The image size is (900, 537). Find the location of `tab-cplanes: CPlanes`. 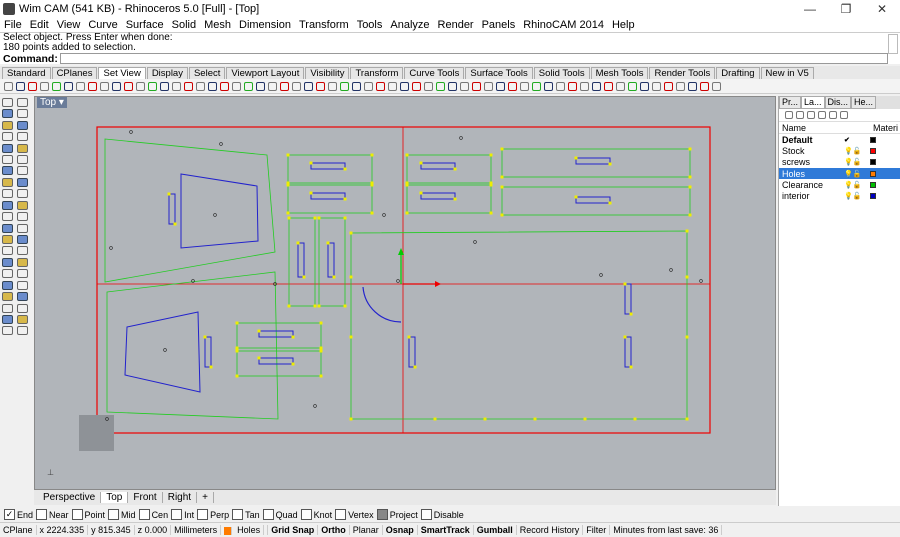

tab-cplanes: CPlanes is located at coordinates (74, 73).